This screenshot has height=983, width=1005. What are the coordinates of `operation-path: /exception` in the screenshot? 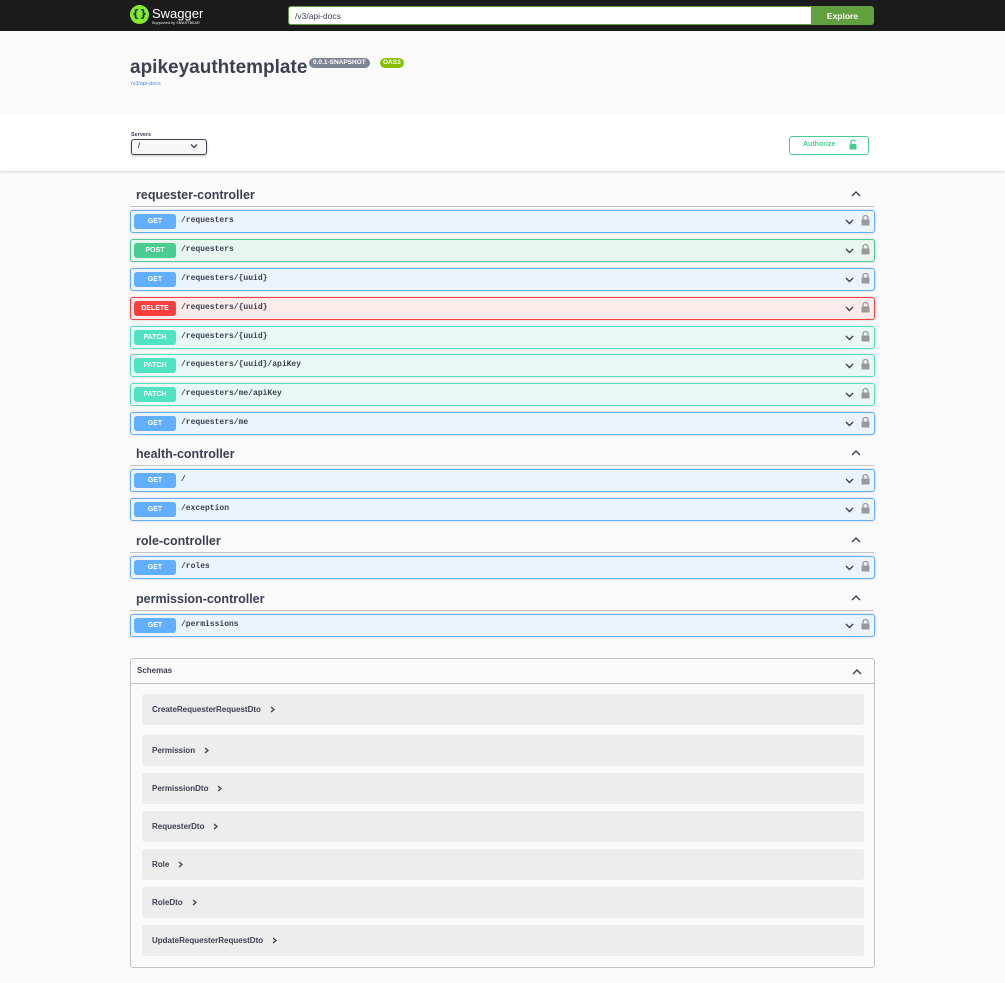 It's located at (205, 508).